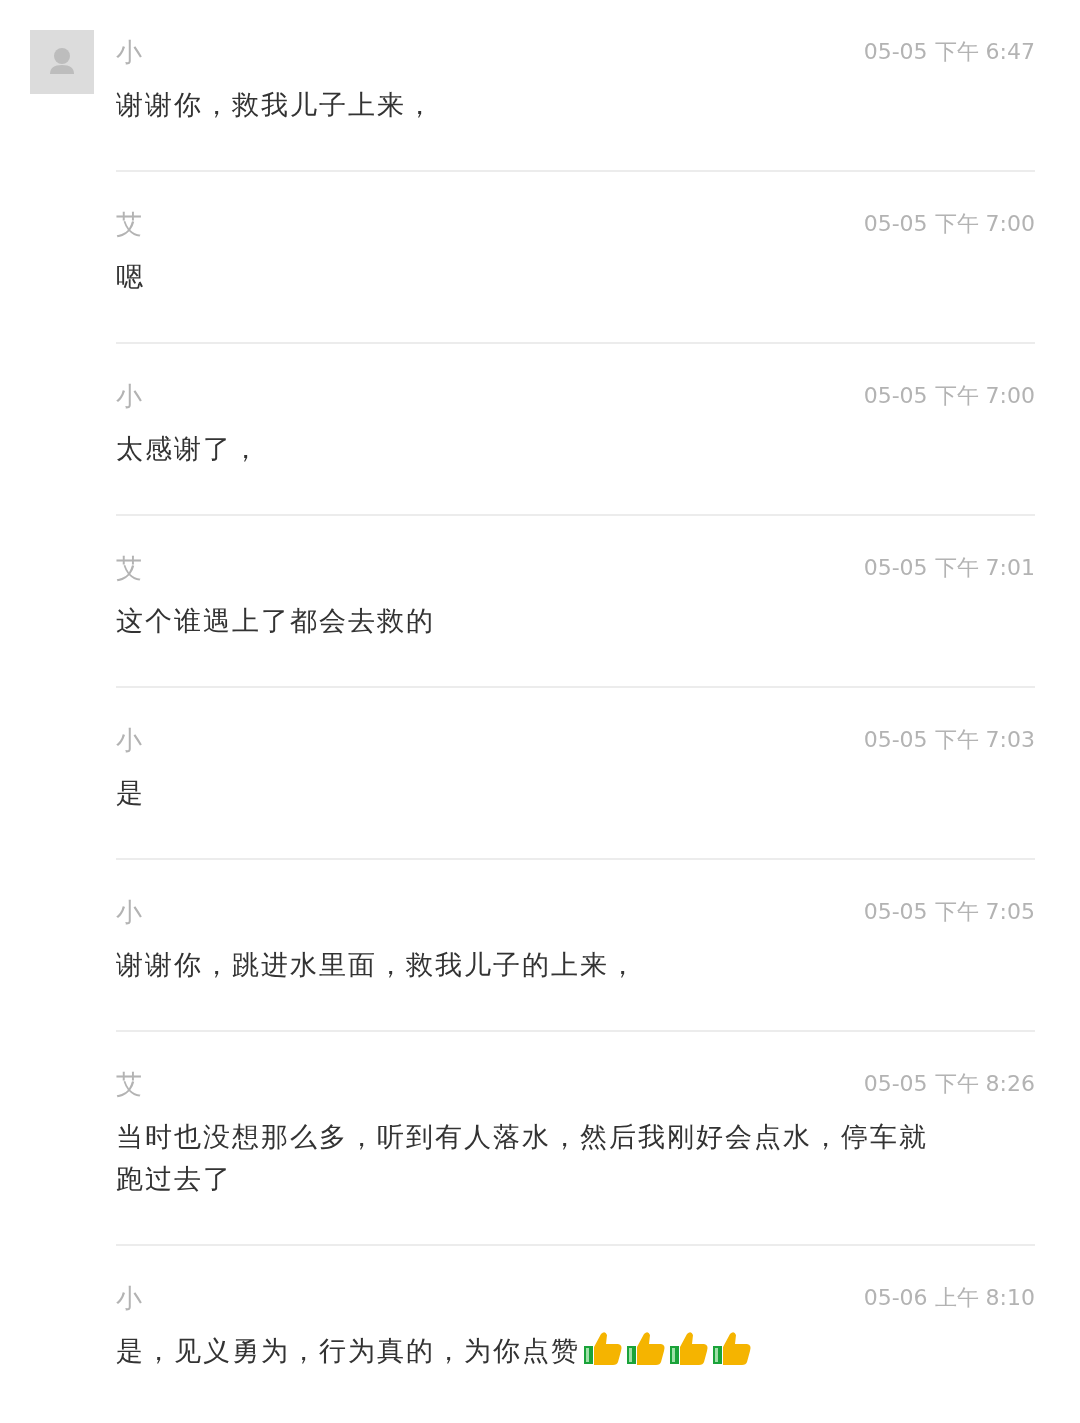 This screenshot has height=1423, width=1080. What do you see at coordinates (377, 965) in the screenshot?
I see `message-text: 谢谢你，跳进水里面，救我儿子的上来，` at bounding box center [377, 965].